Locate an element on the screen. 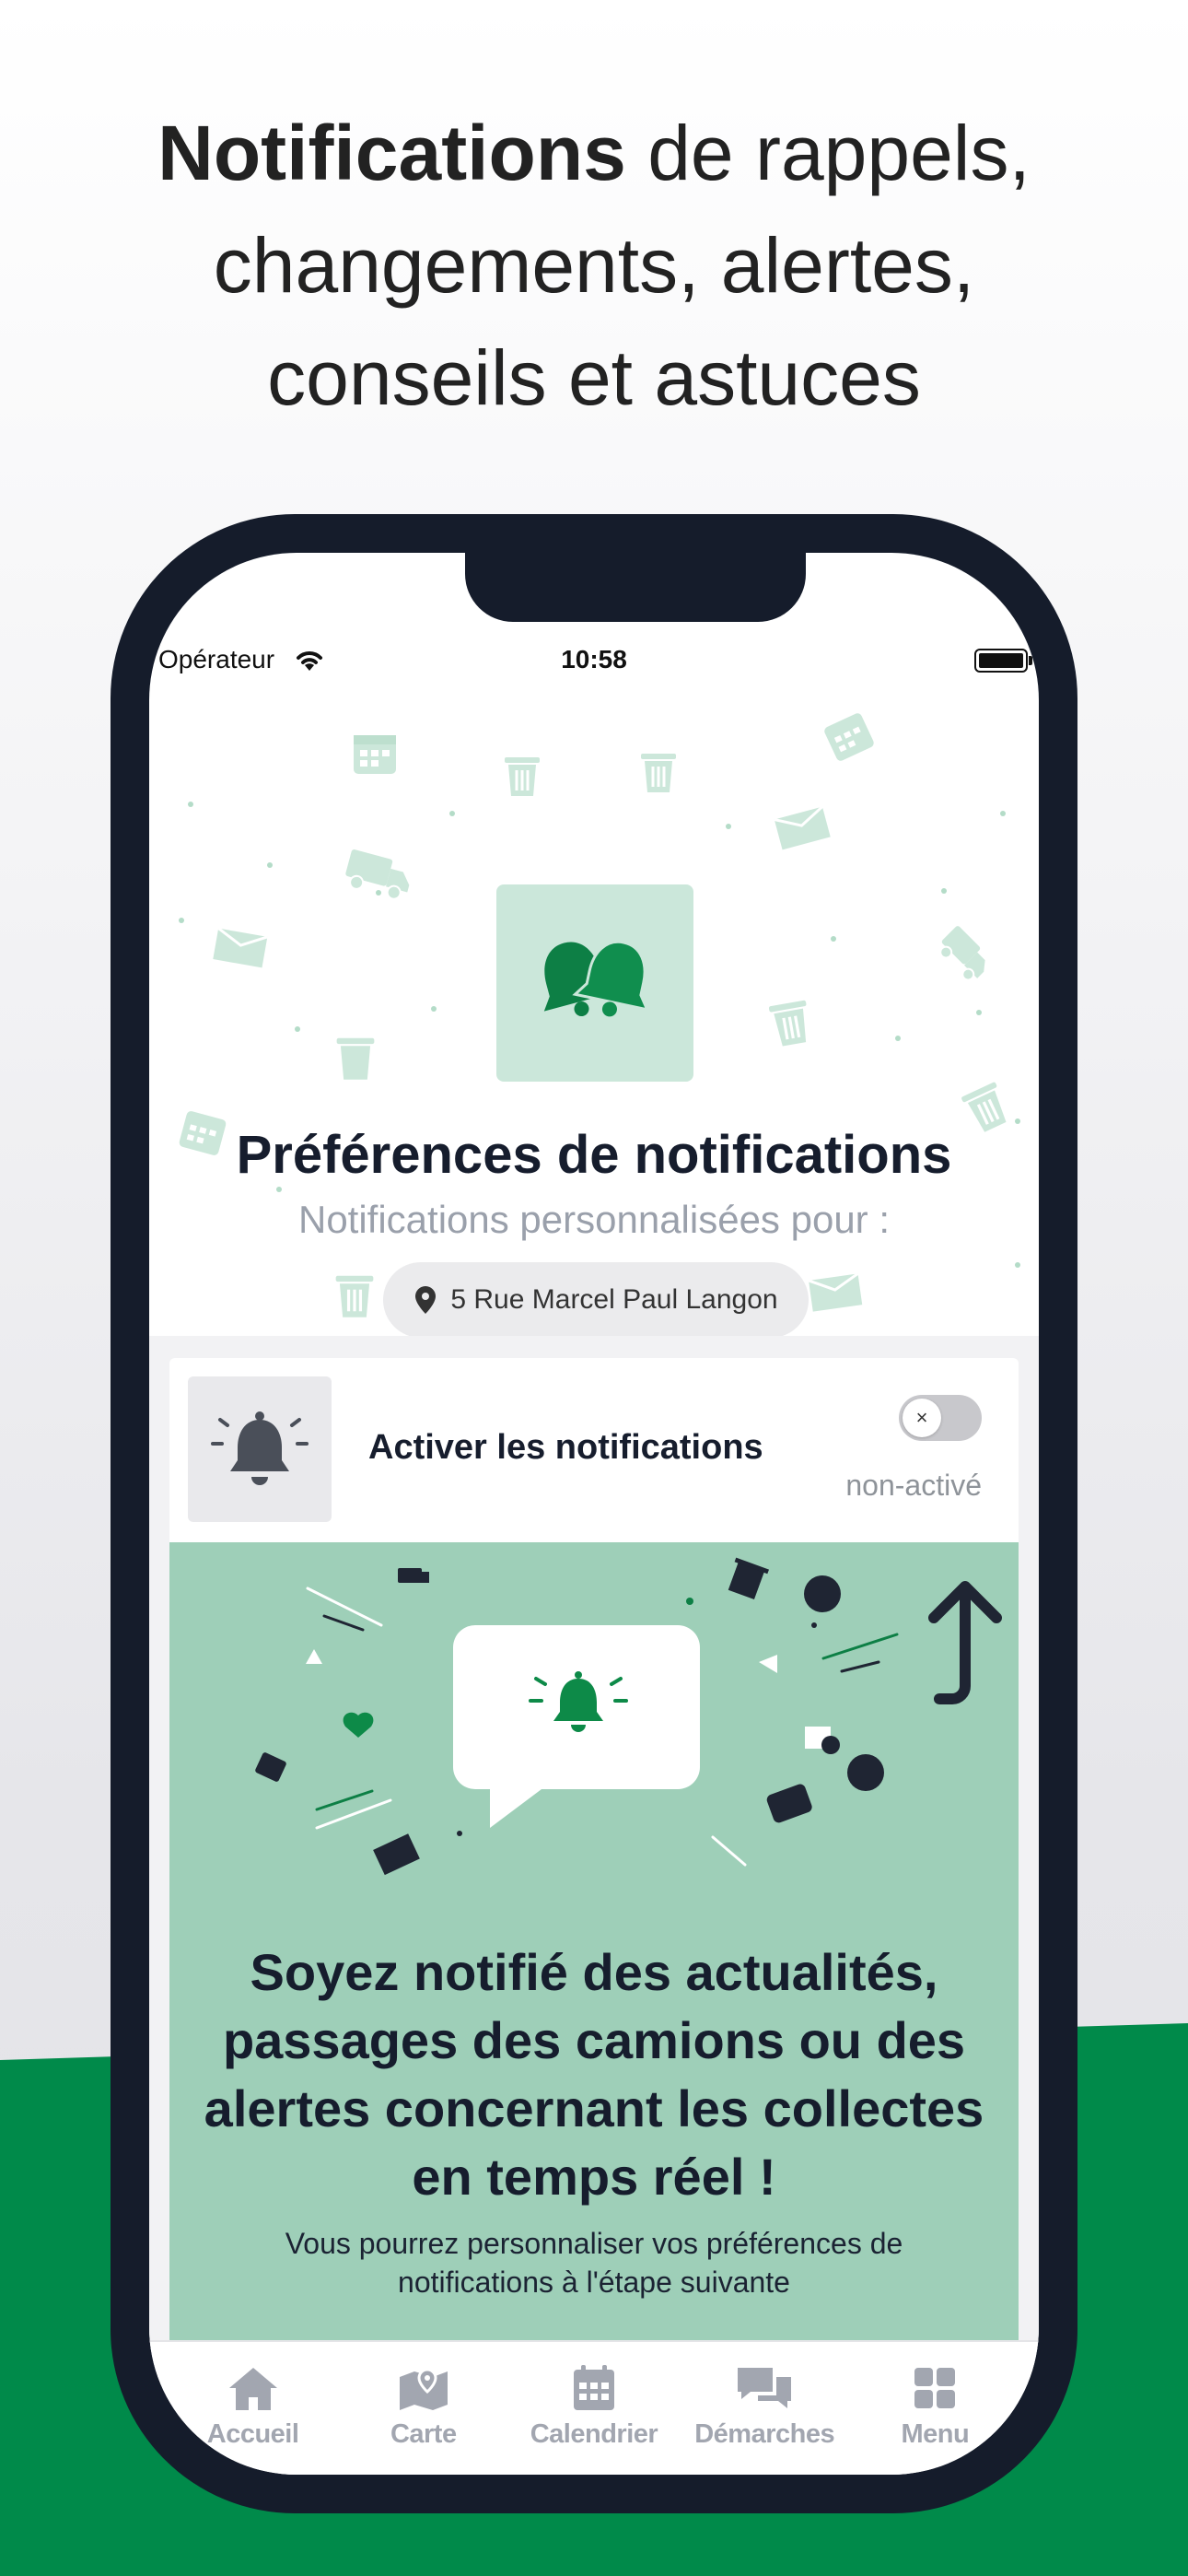 The image size is (1188, 2576). card-icon-box is located at coordinates (260, 1449).